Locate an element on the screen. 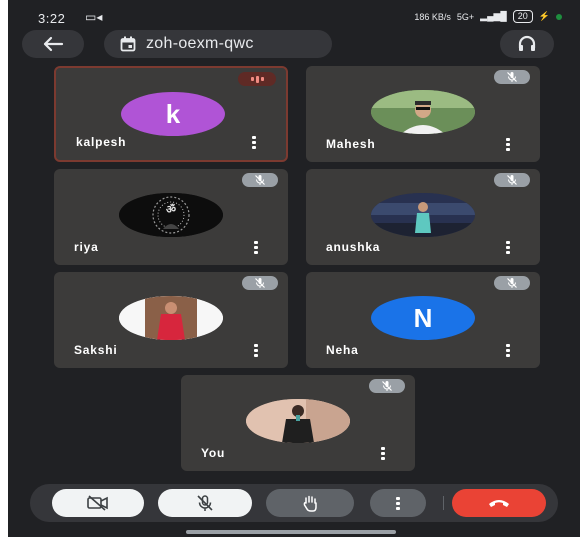 This screenshot has height=537, width=587. avatar-initial: k is located at coordinates (173, 113).